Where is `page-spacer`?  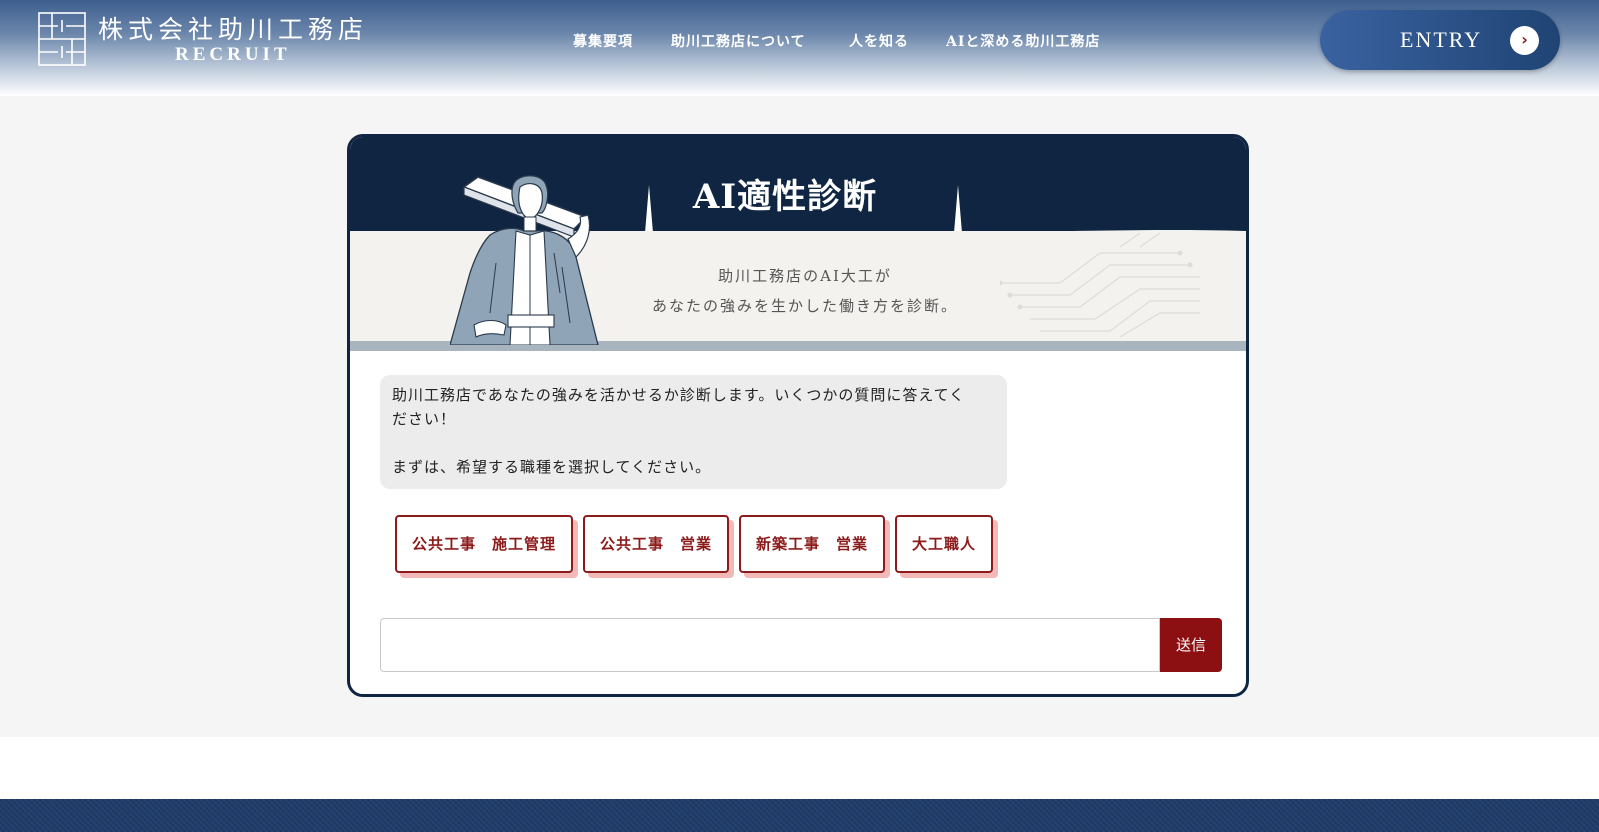
page-spacer is located at coordinates (799, 768).